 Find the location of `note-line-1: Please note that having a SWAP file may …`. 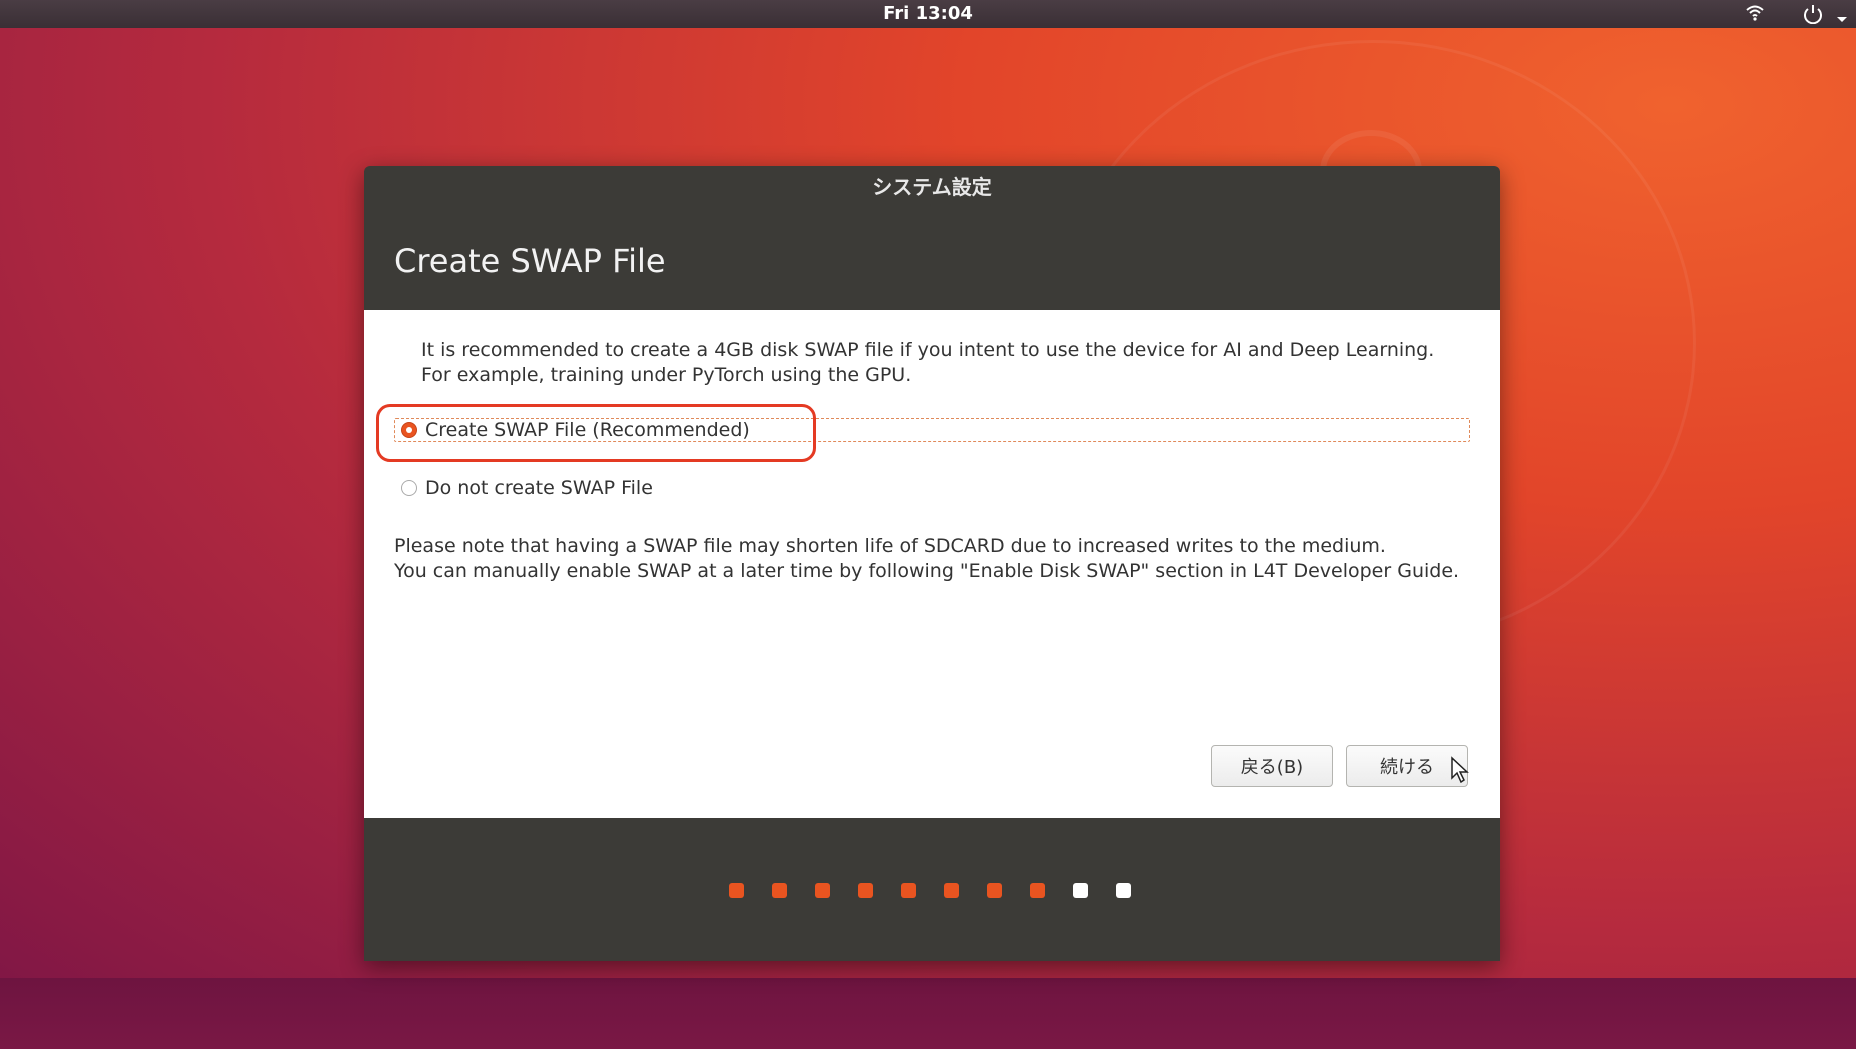

note-line-1: Please note that having a SWAP file may … is located at coordinates (890, 546).